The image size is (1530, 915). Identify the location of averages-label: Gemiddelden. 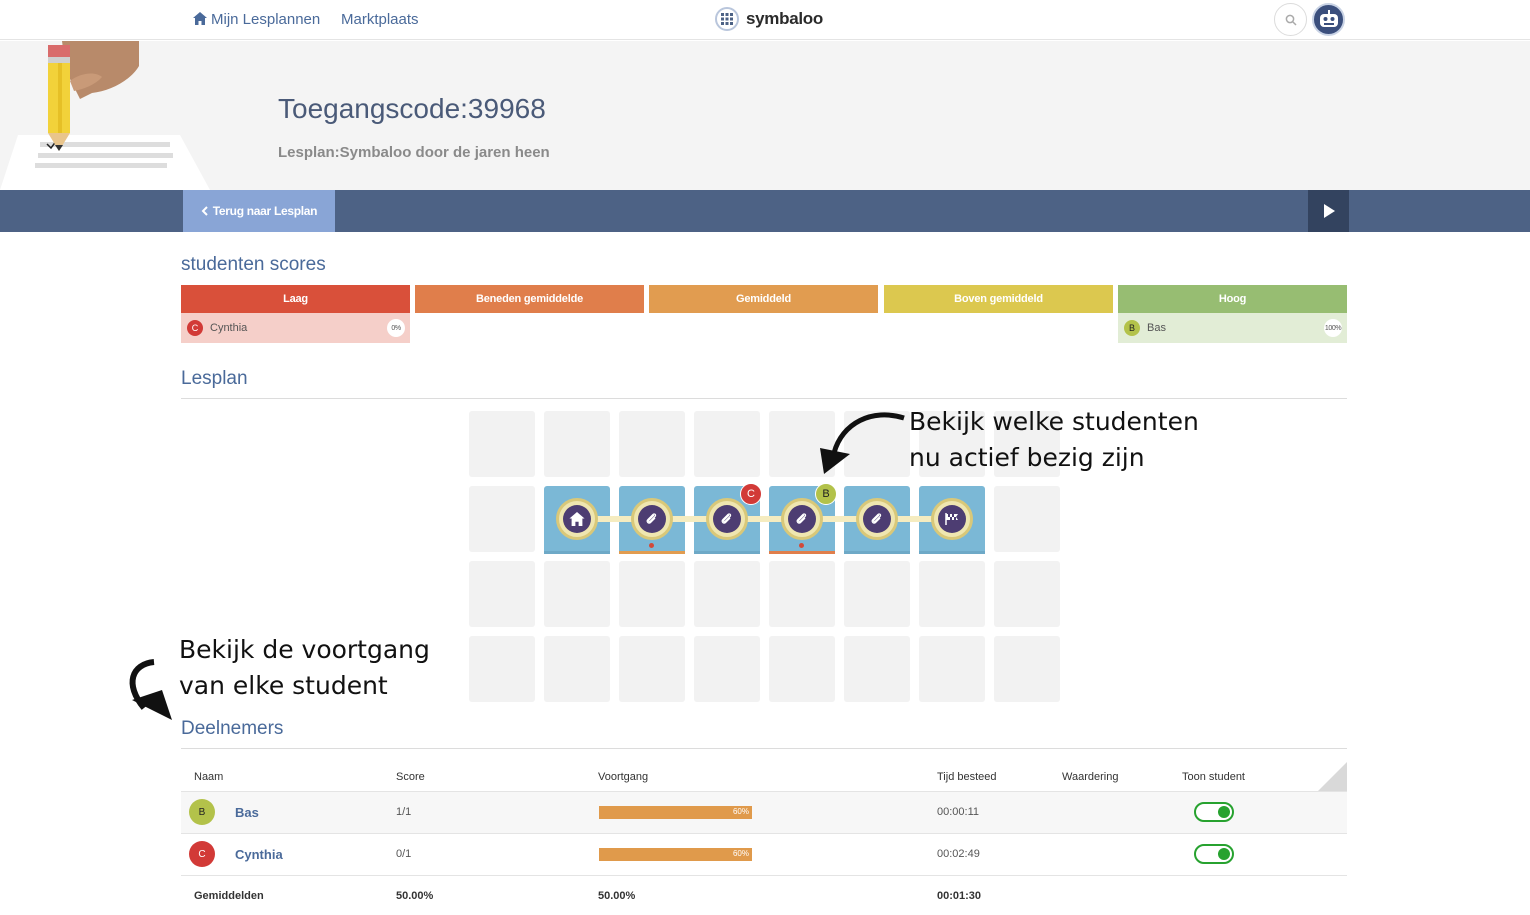
(229, 896).